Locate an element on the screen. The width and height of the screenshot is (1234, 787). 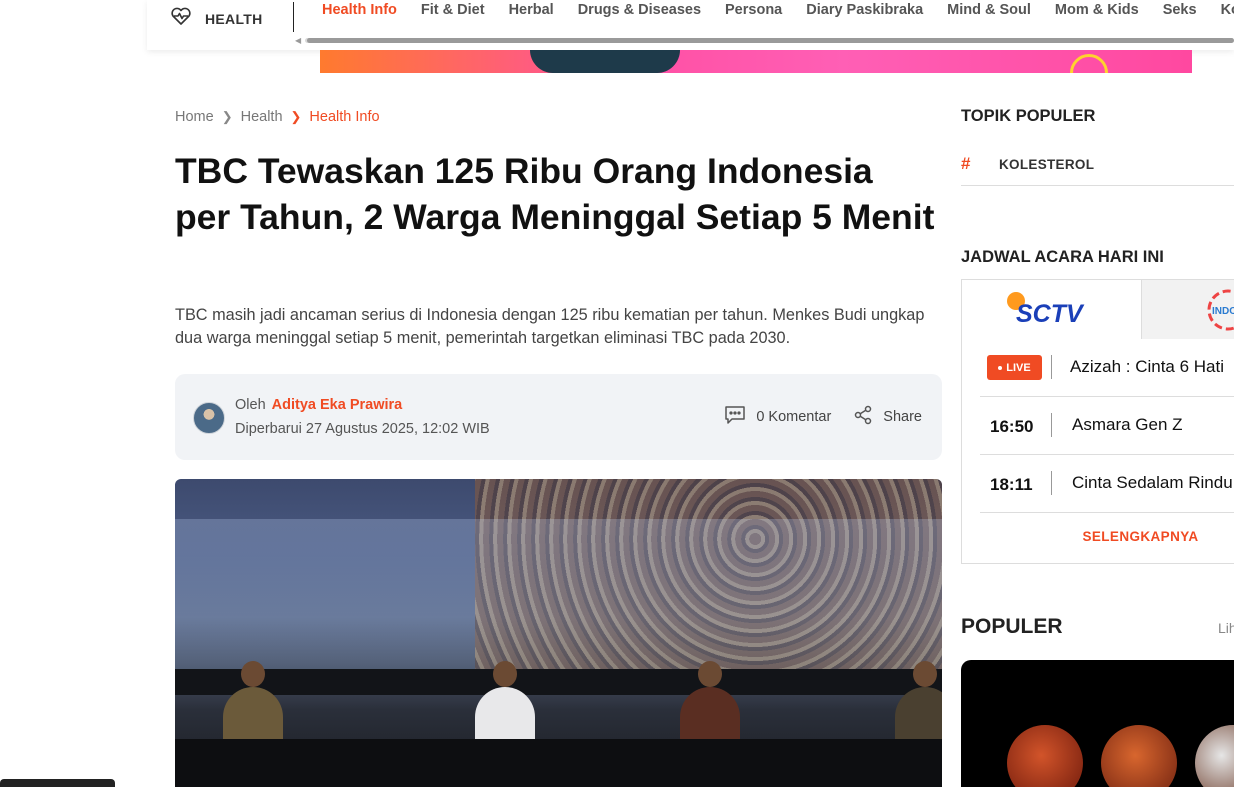
schedule-row: 16:50 Asmara Gen Z is located at coordinates (1107, 426).